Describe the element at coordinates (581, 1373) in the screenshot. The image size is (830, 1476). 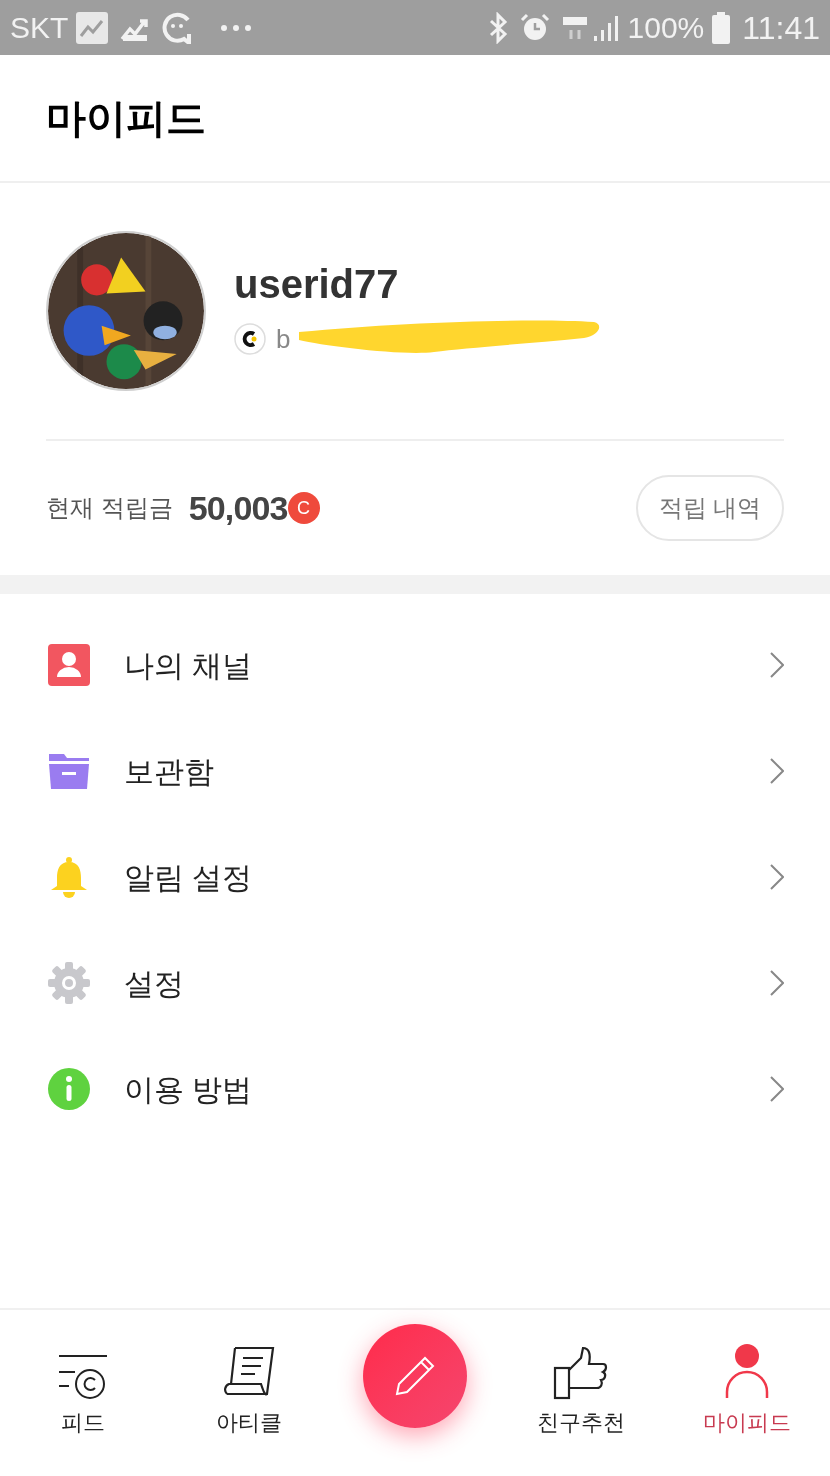
I see `thumbs-up-icon` at that location.